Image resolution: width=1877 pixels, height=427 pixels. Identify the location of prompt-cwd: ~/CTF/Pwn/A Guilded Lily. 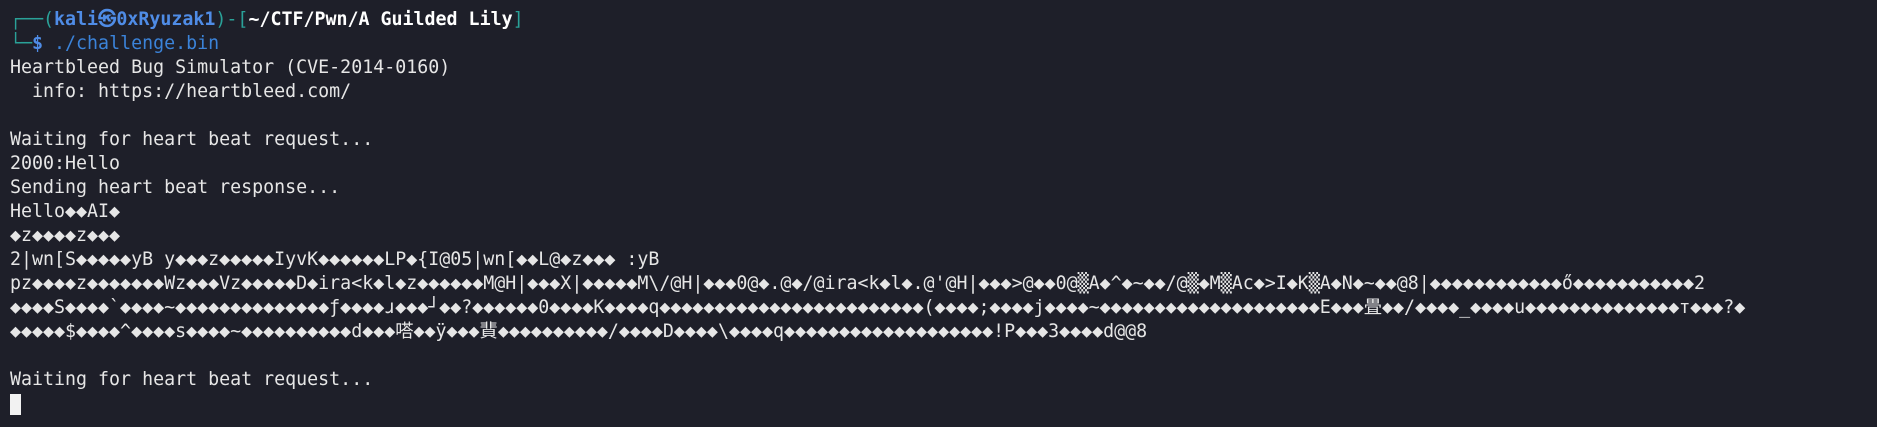
(380, 19).